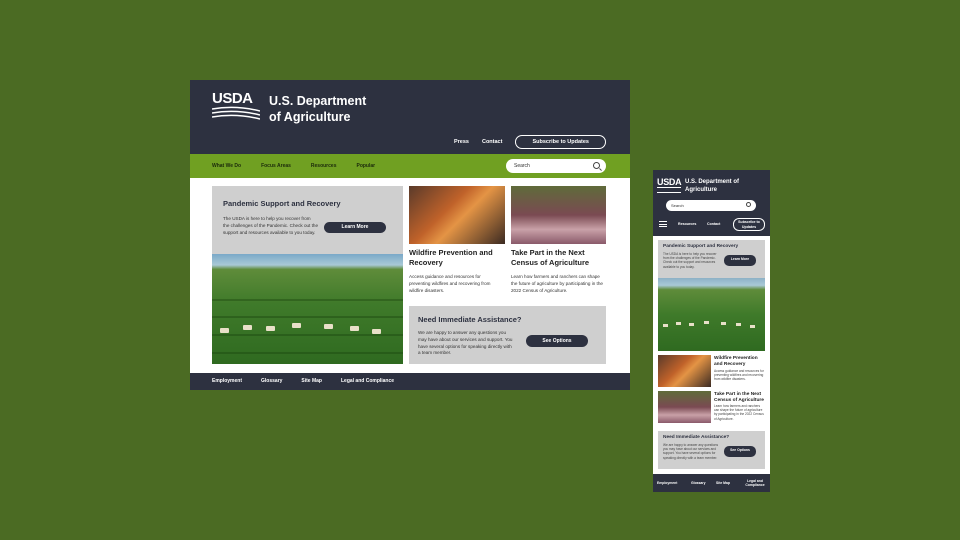 The image size is (960, 540). I want to click on mobile-resources-link: Resources, so click(687, 224).